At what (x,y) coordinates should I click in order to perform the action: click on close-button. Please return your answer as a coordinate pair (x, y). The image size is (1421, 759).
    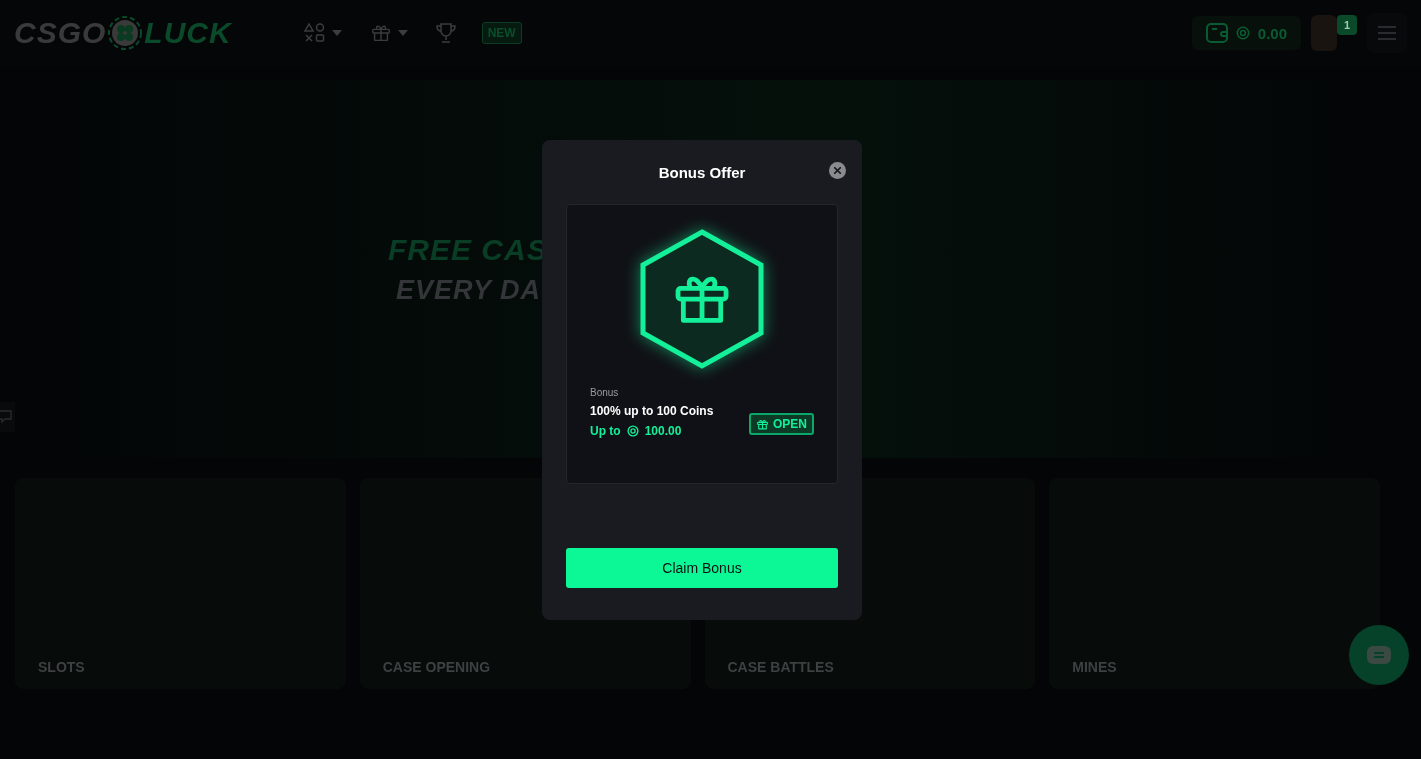
    Looking at the image, I should click on (837, 170).